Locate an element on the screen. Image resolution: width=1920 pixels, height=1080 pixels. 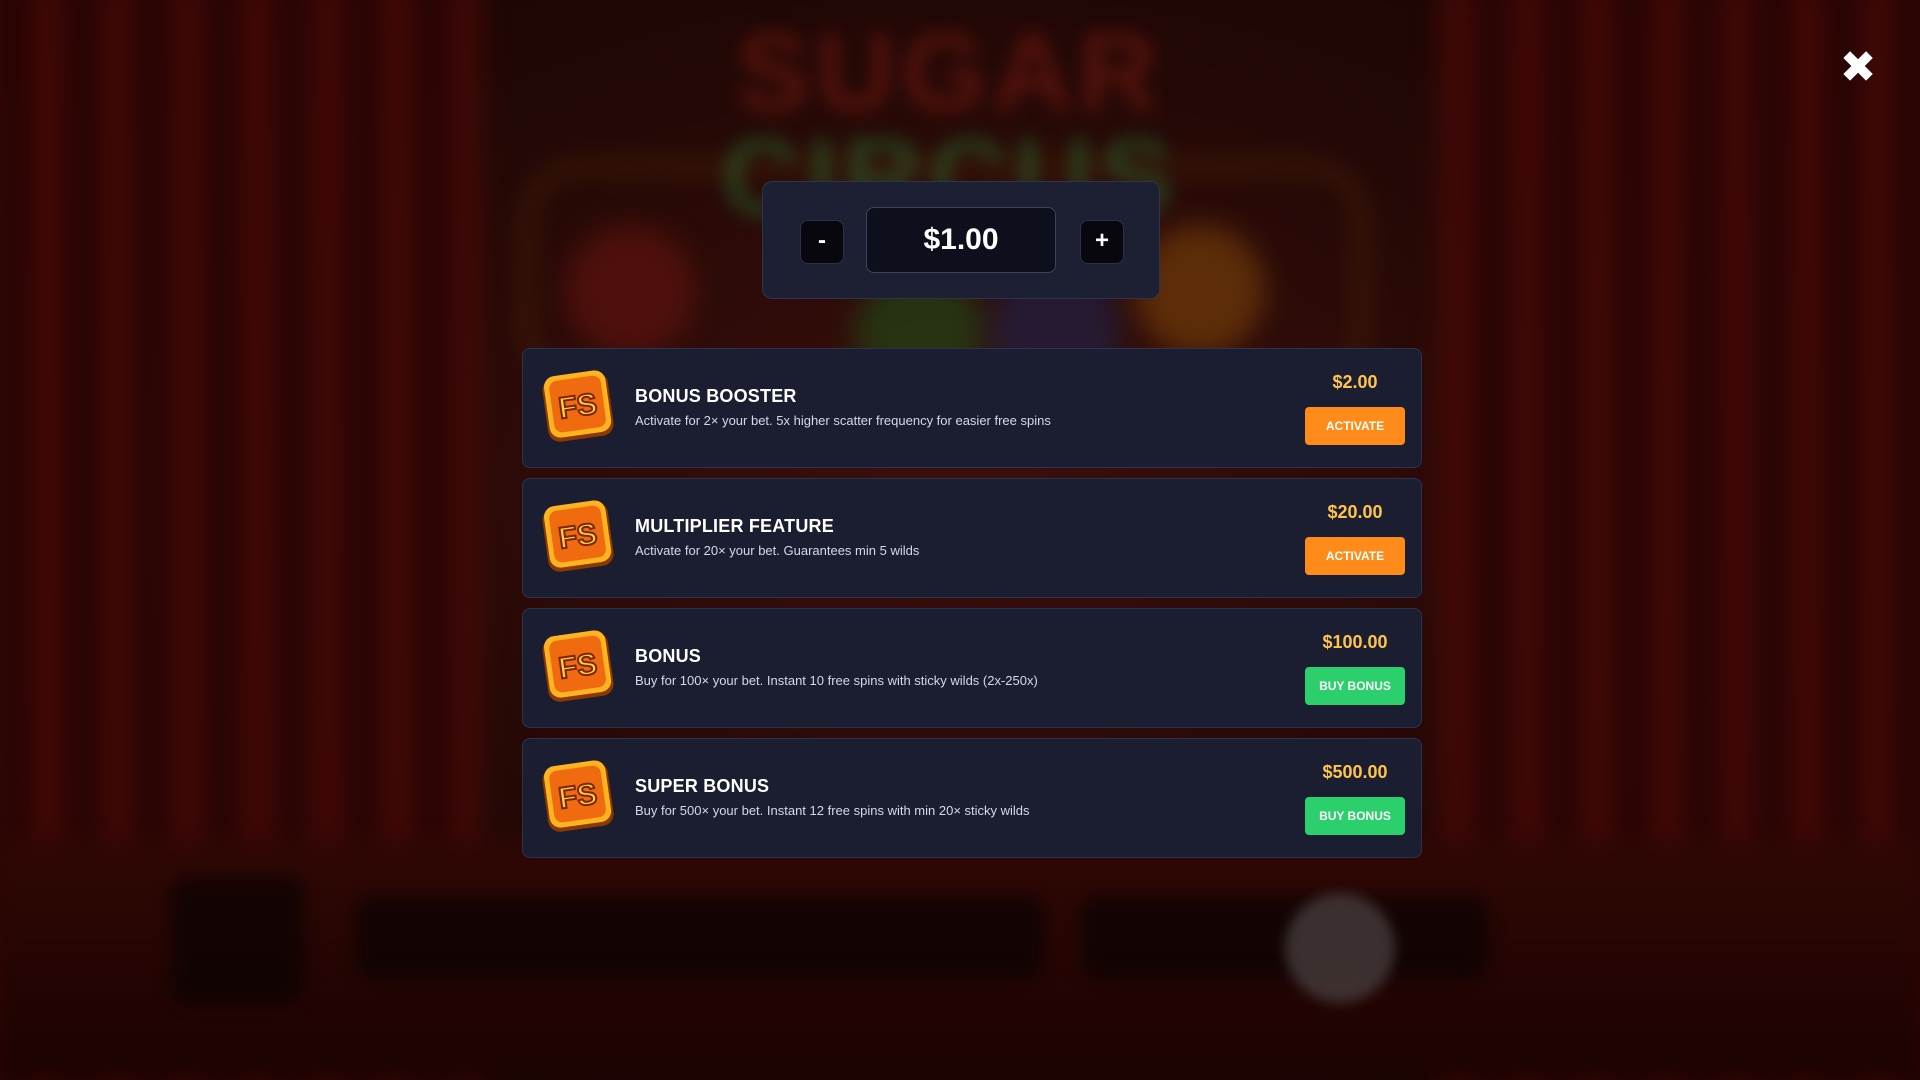
feature-title: SUPER BONUS is located at coordinates (702, 786).